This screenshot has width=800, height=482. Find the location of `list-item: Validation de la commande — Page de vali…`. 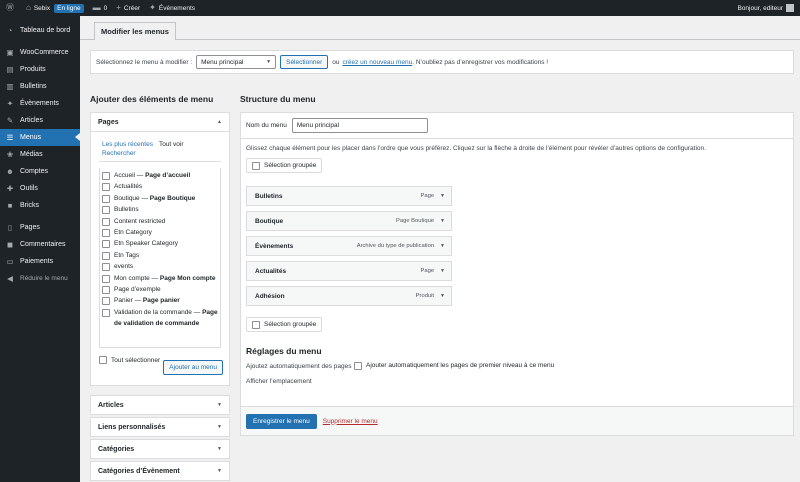

list-item: Validation de la commande — Page de vali… is located at coordinates (160, 318).